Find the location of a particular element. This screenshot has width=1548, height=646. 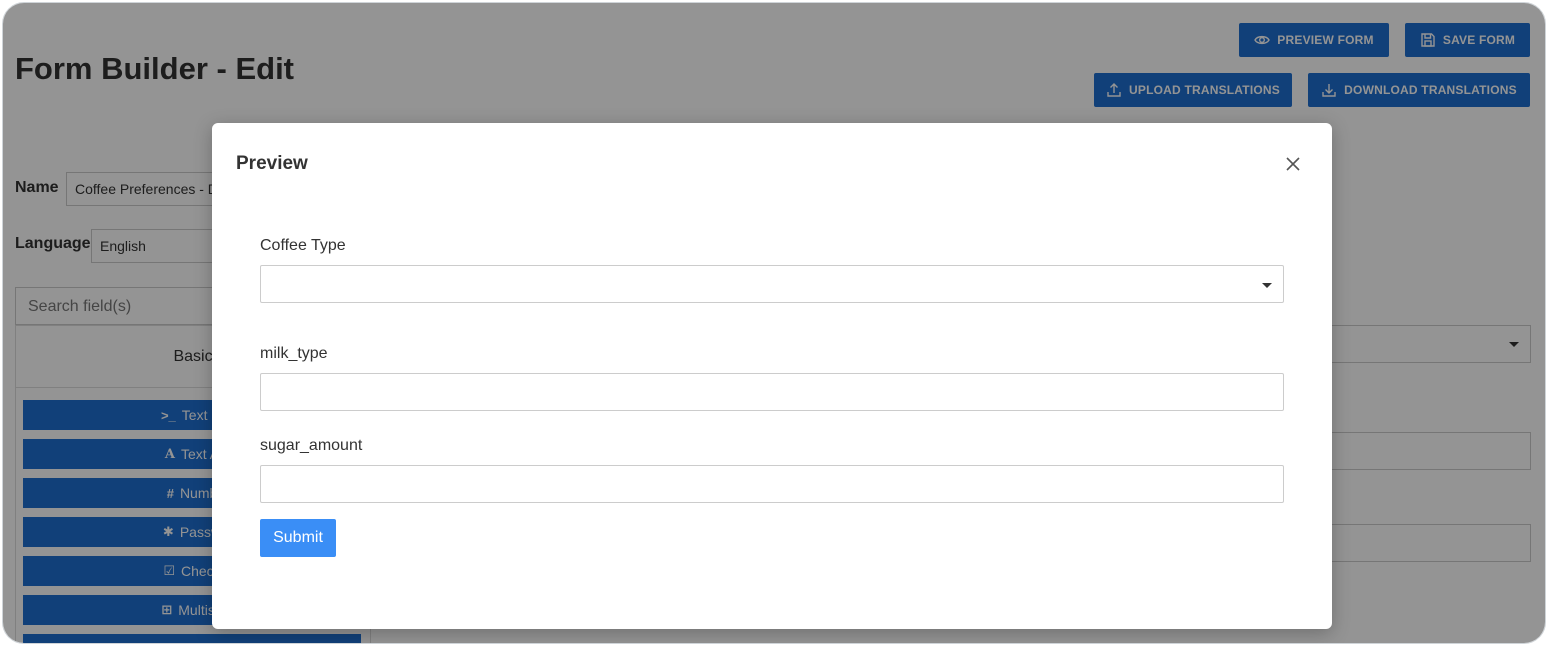

coffee-type-label: Coffee Type is located at coordinates (303, 245).